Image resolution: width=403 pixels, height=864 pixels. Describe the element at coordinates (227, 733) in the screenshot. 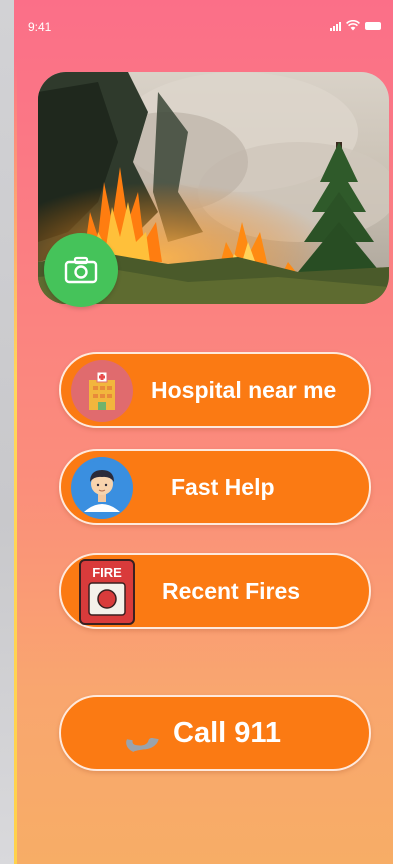

I see `call-911-label: Call 911` at that location.